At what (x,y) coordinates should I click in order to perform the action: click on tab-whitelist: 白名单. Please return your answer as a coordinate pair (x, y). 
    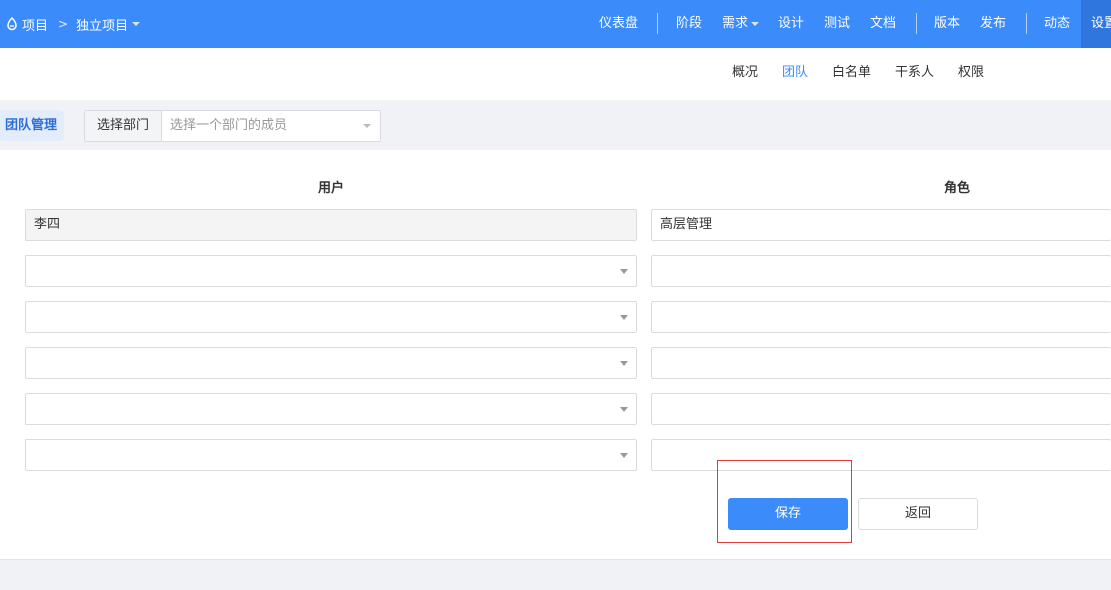
    Looking at the image, I should click on (851, 74).